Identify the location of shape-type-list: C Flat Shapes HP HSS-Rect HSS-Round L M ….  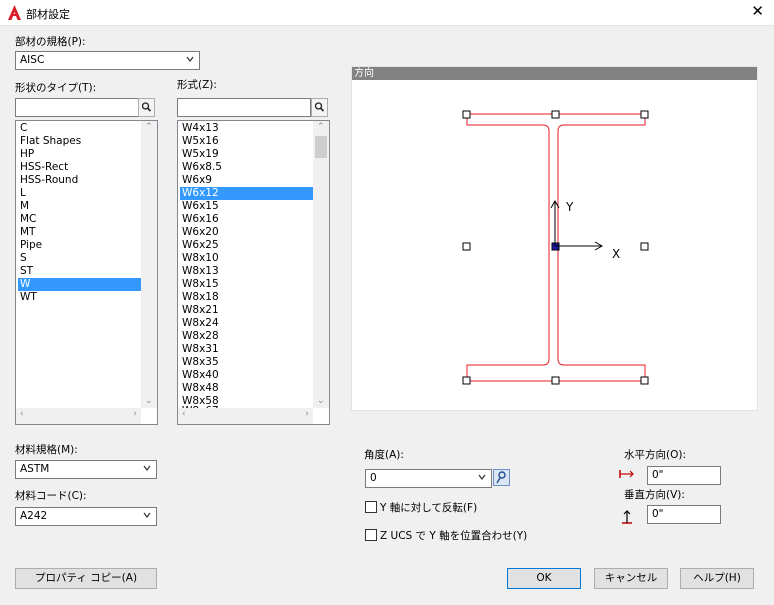
(86, 272).